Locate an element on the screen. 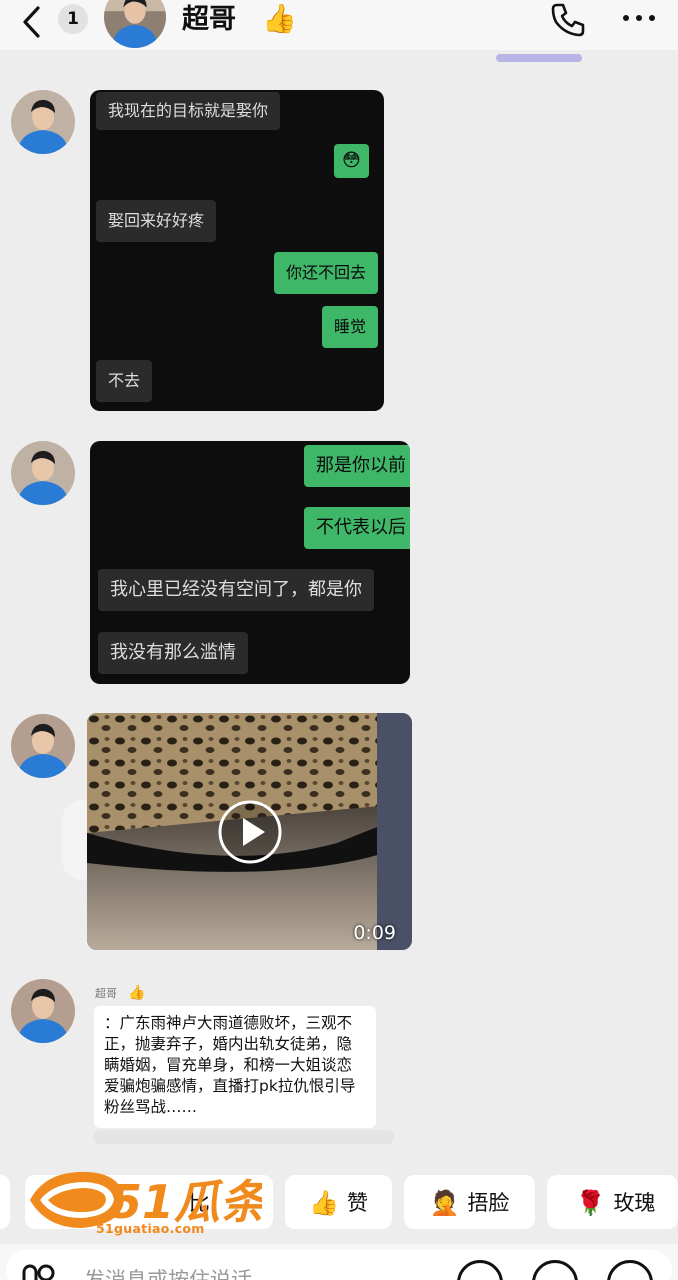 The height and width of the screenshot is (1280, 678). rose-icon: 🌹 is located at coordinates (590, 1203).